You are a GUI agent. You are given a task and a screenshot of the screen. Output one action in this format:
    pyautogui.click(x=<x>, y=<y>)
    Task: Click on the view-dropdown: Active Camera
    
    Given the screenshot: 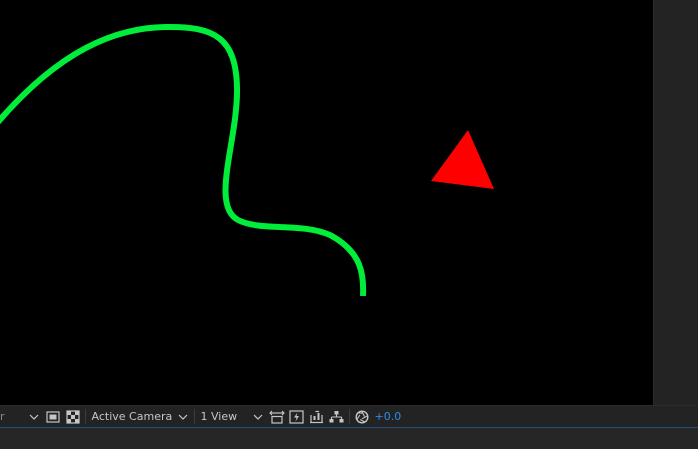 What is the action you would take?
    pyautogui.click(x=140, y=416)
    